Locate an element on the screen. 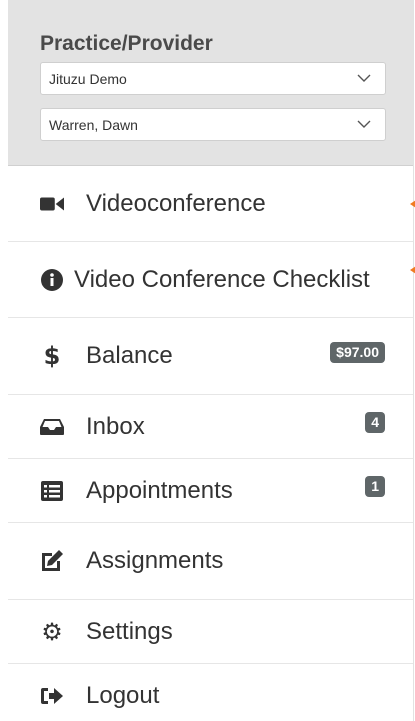  nav-item-balance: $ Balance $97.00 is located at coordinates (210, 356).